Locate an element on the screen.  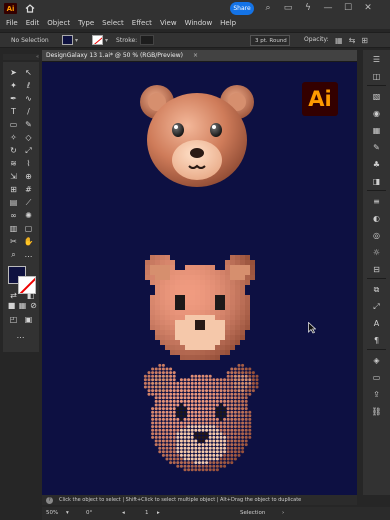
chevron-right-icon: › is located at coordinates (283, 513).